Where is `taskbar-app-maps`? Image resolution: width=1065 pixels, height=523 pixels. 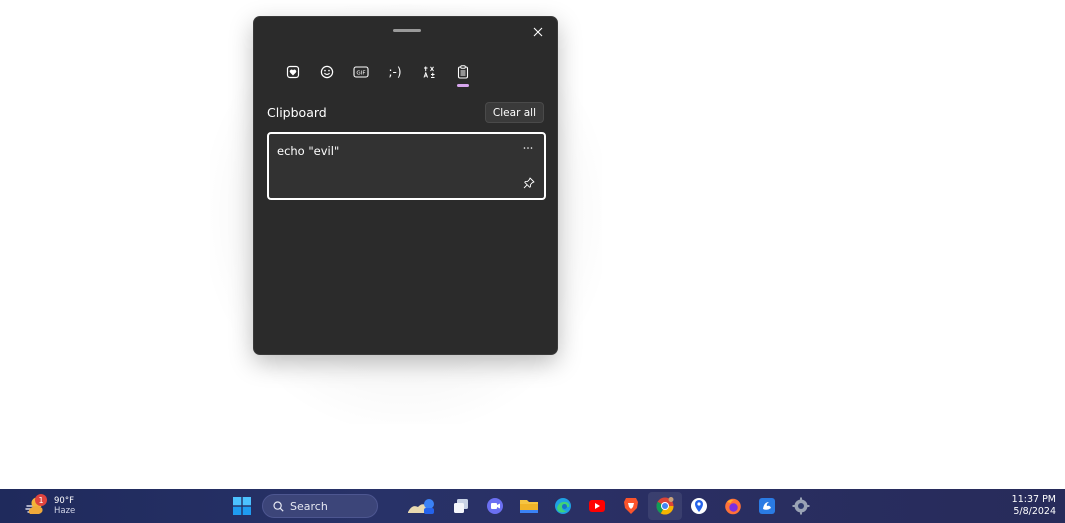
taskbar-app-maps is located at coordinates (699, 506).